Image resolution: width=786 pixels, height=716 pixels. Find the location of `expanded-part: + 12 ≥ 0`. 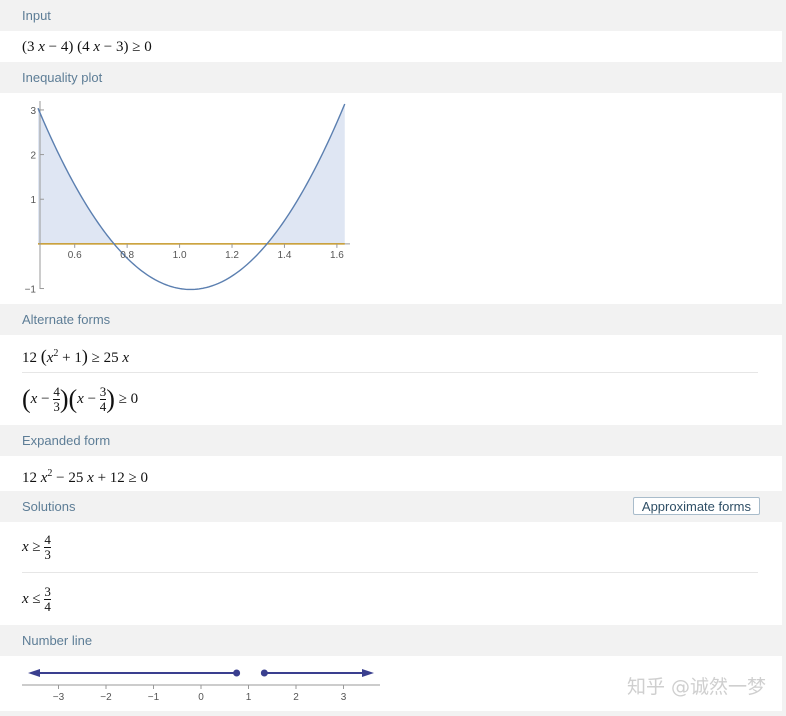

expanded-part: + 12 ≥ 0 is located at coordinates (121, 478).